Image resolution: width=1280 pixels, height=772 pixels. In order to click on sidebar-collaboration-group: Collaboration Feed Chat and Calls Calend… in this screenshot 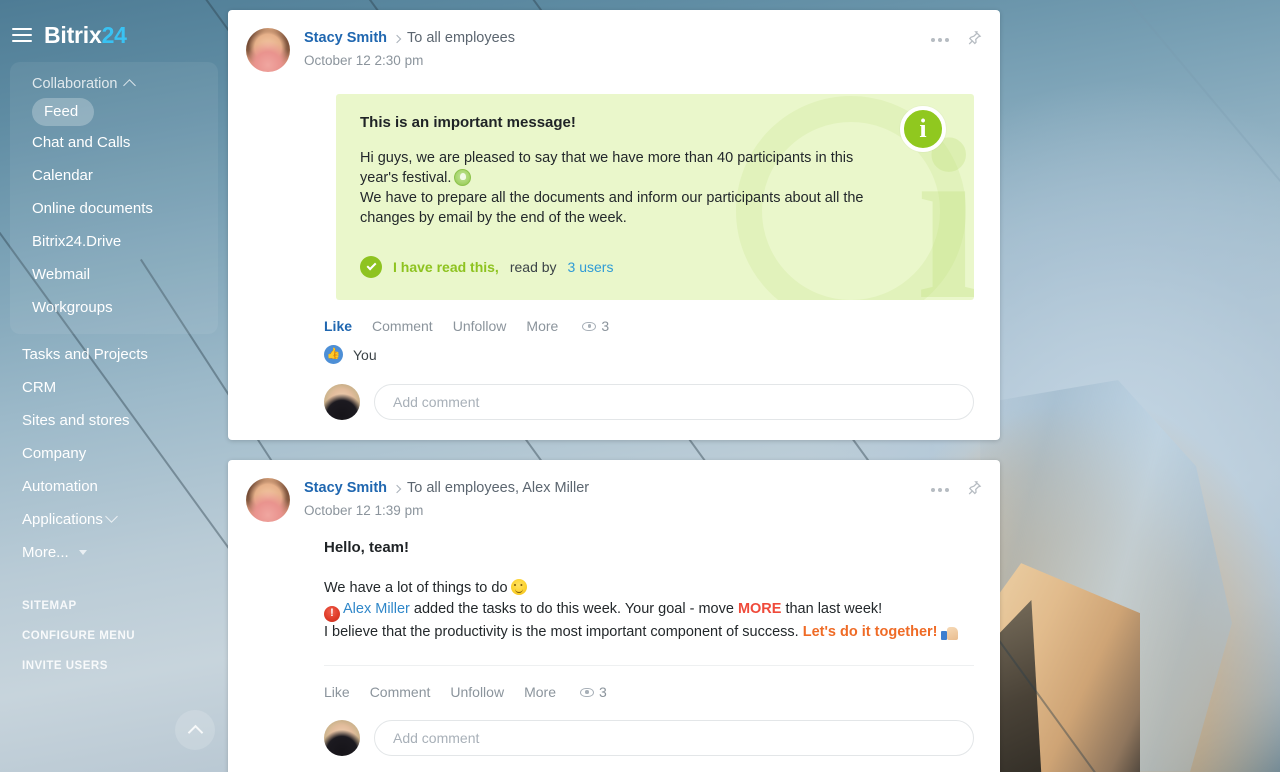, I will do `click(114, 198)`.